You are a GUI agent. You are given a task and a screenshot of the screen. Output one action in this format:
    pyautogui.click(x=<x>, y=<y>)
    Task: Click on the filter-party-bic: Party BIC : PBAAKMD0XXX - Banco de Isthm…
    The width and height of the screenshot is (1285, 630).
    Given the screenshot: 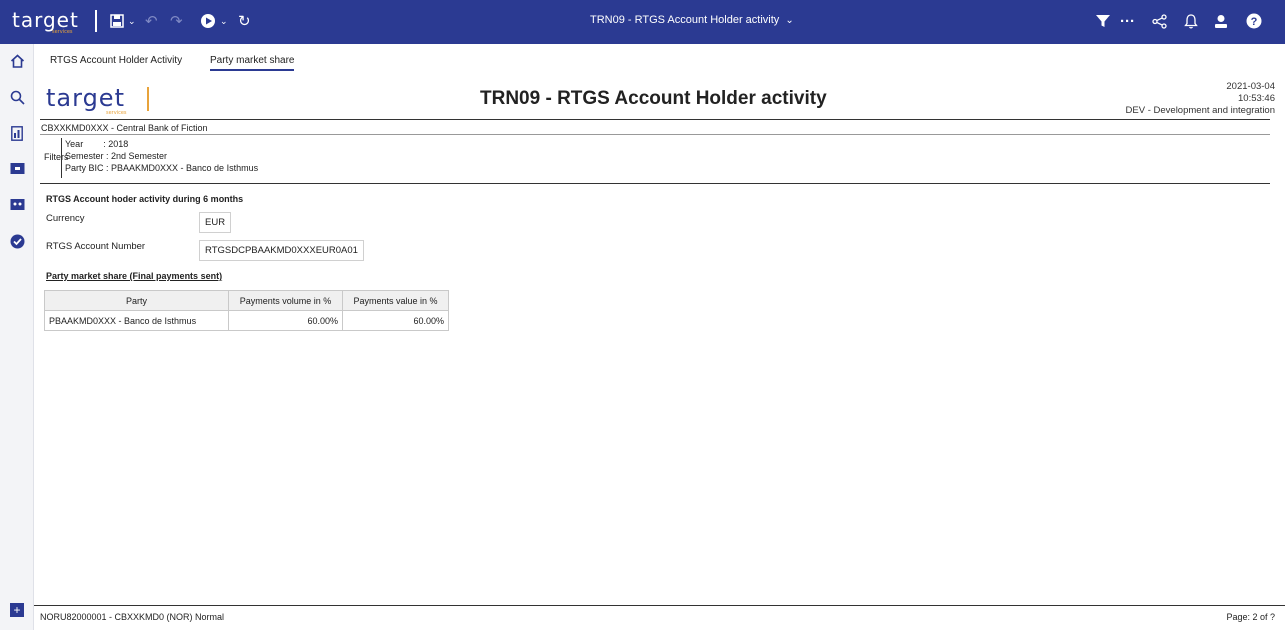 What is the action you would take?
    pyautogui.click(x=162, y=168)
    